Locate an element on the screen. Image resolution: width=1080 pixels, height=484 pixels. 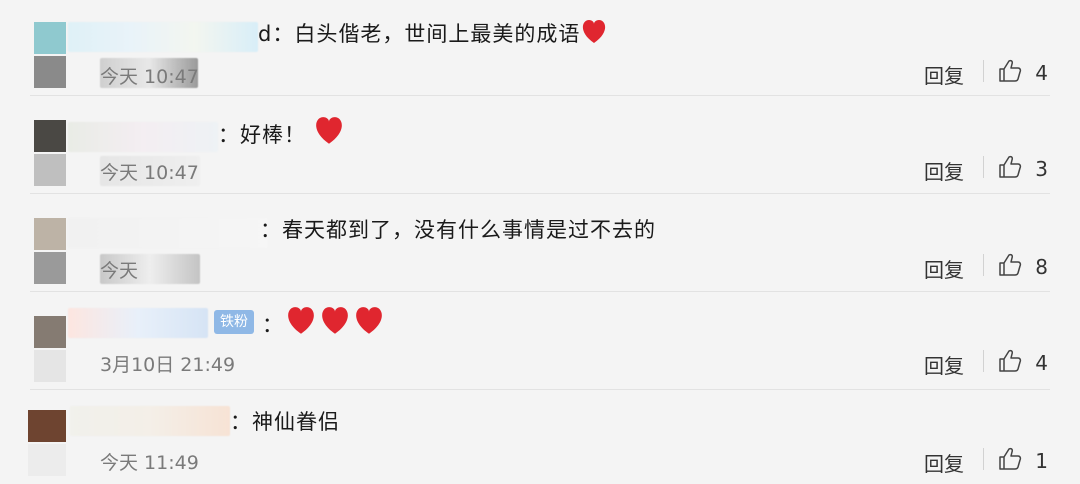
like-button: 8 is located at coordinates (1022, 267).